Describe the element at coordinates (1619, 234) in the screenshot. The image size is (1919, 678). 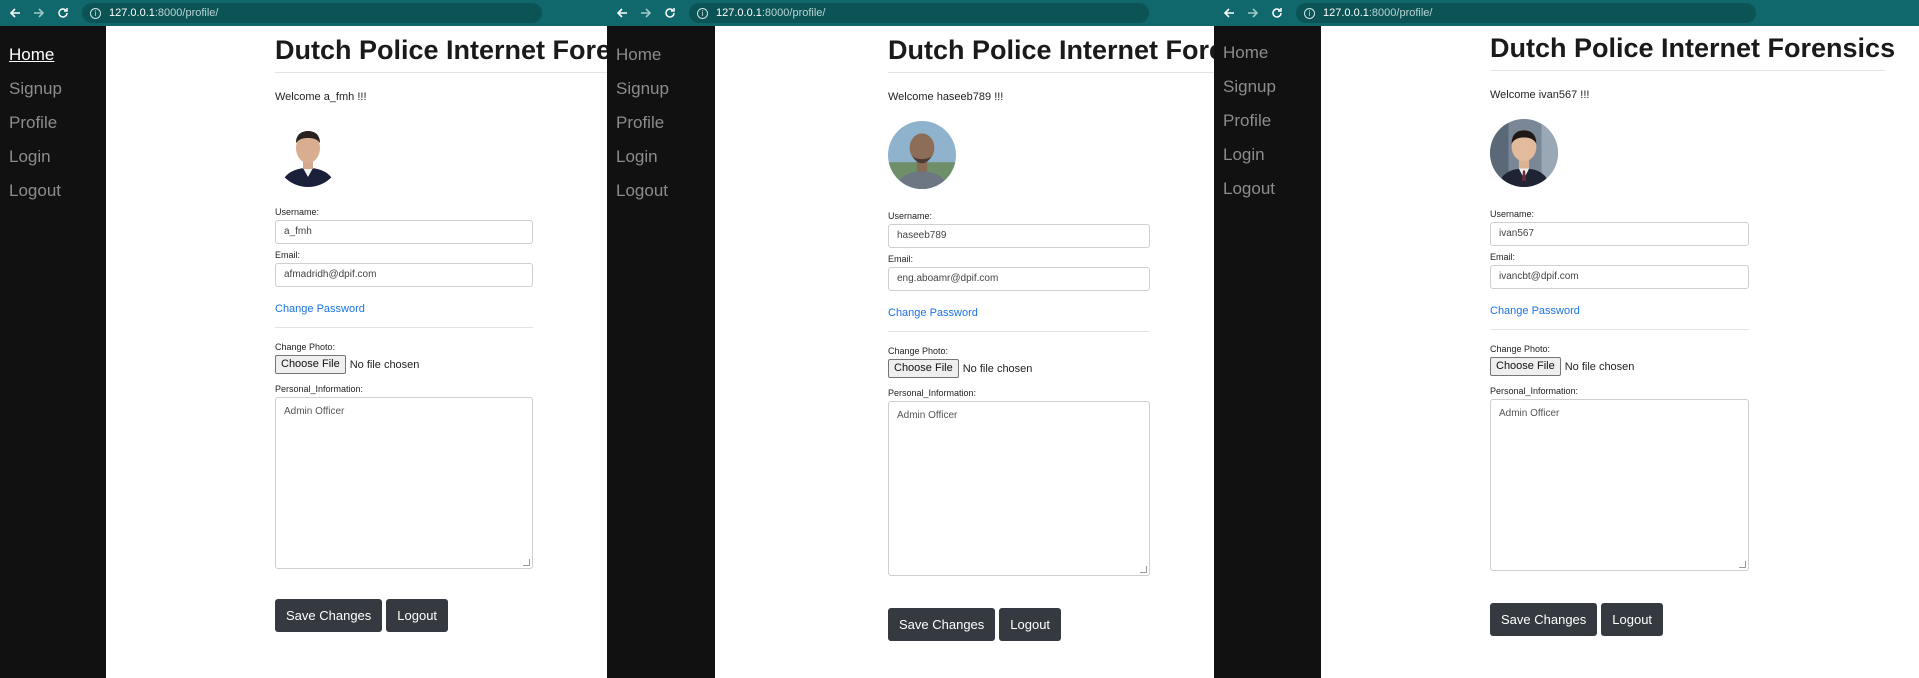
I see `username-field: ivan567` at that location.